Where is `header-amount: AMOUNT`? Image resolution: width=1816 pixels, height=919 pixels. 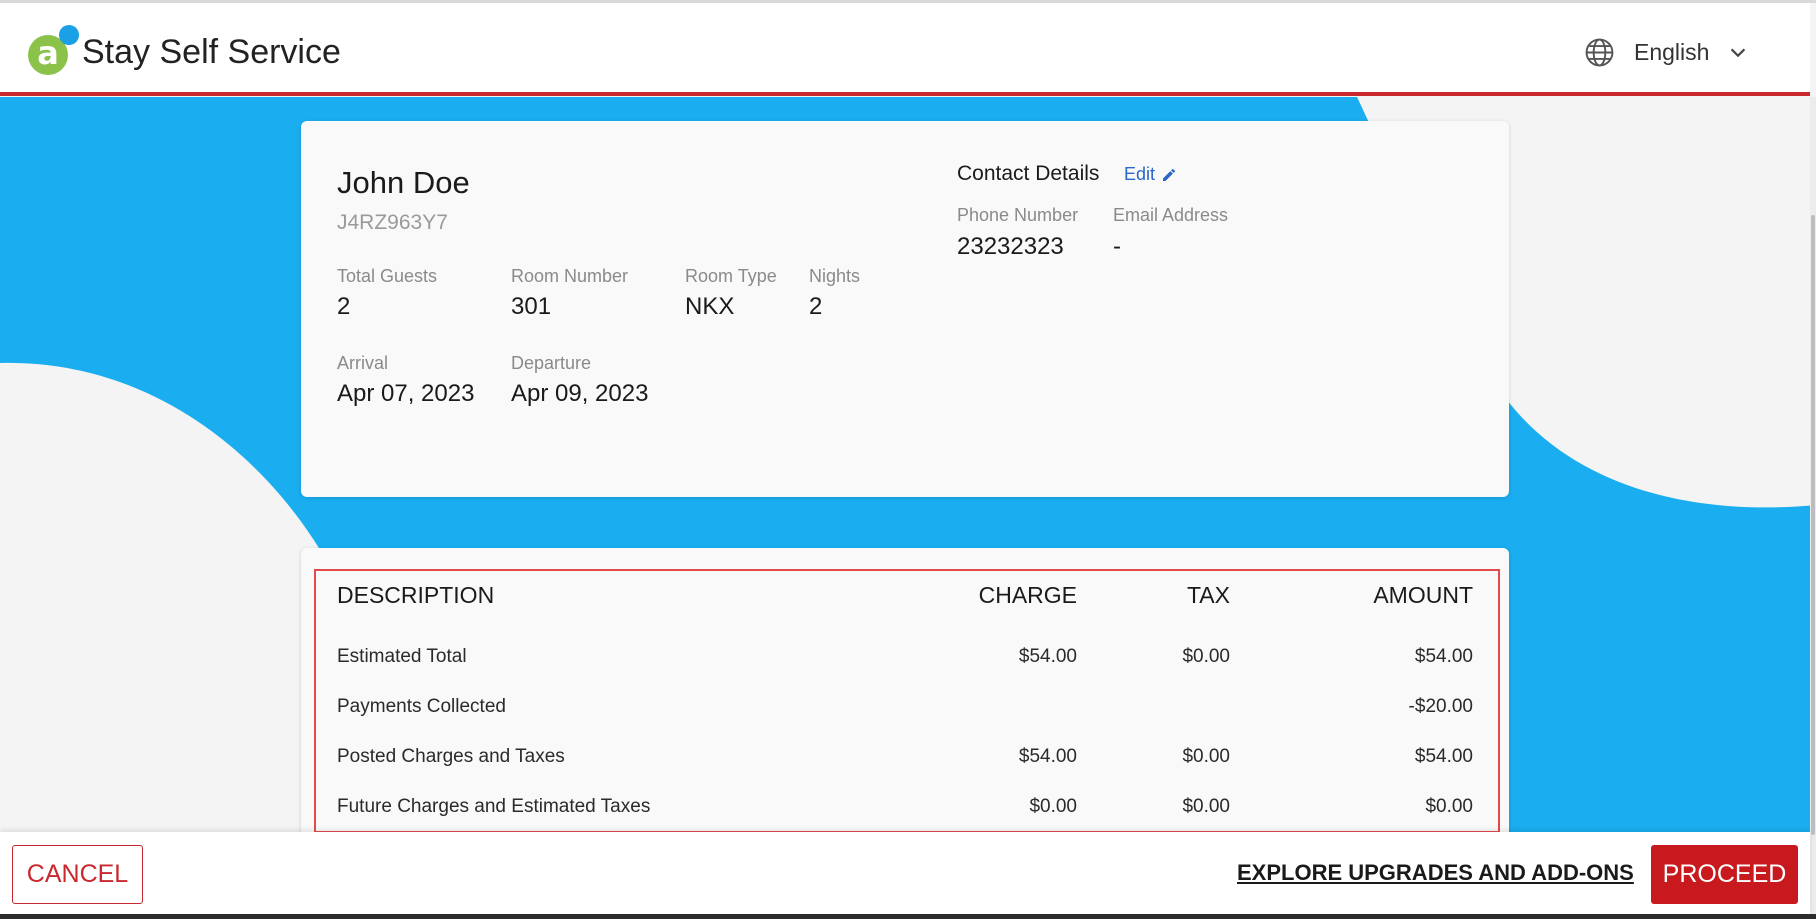
header-amount: AMOUNT is located at coordinates (1423, 595).